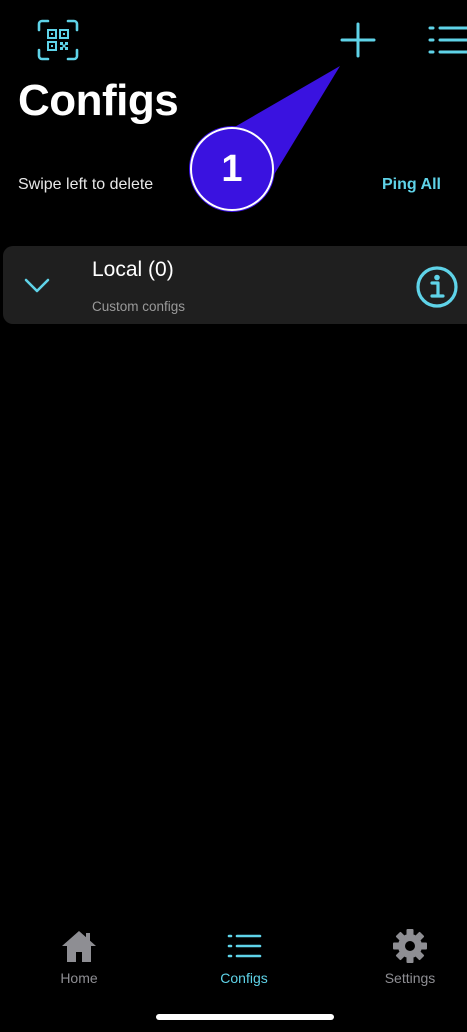  Describe the element at coordinates (133, 269) in the screenshot. I see `group-title: Local (0)` at that location.